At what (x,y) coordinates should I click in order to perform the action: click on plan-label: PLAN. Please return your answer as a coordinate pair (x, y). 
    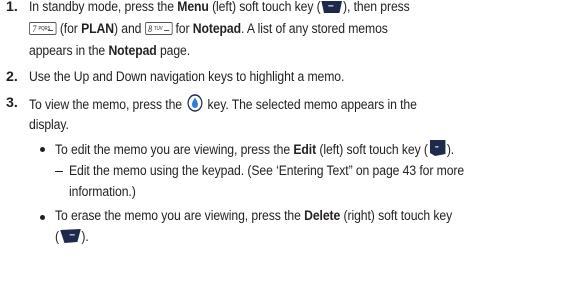
    Looking at the image, I should click on (97, 29).